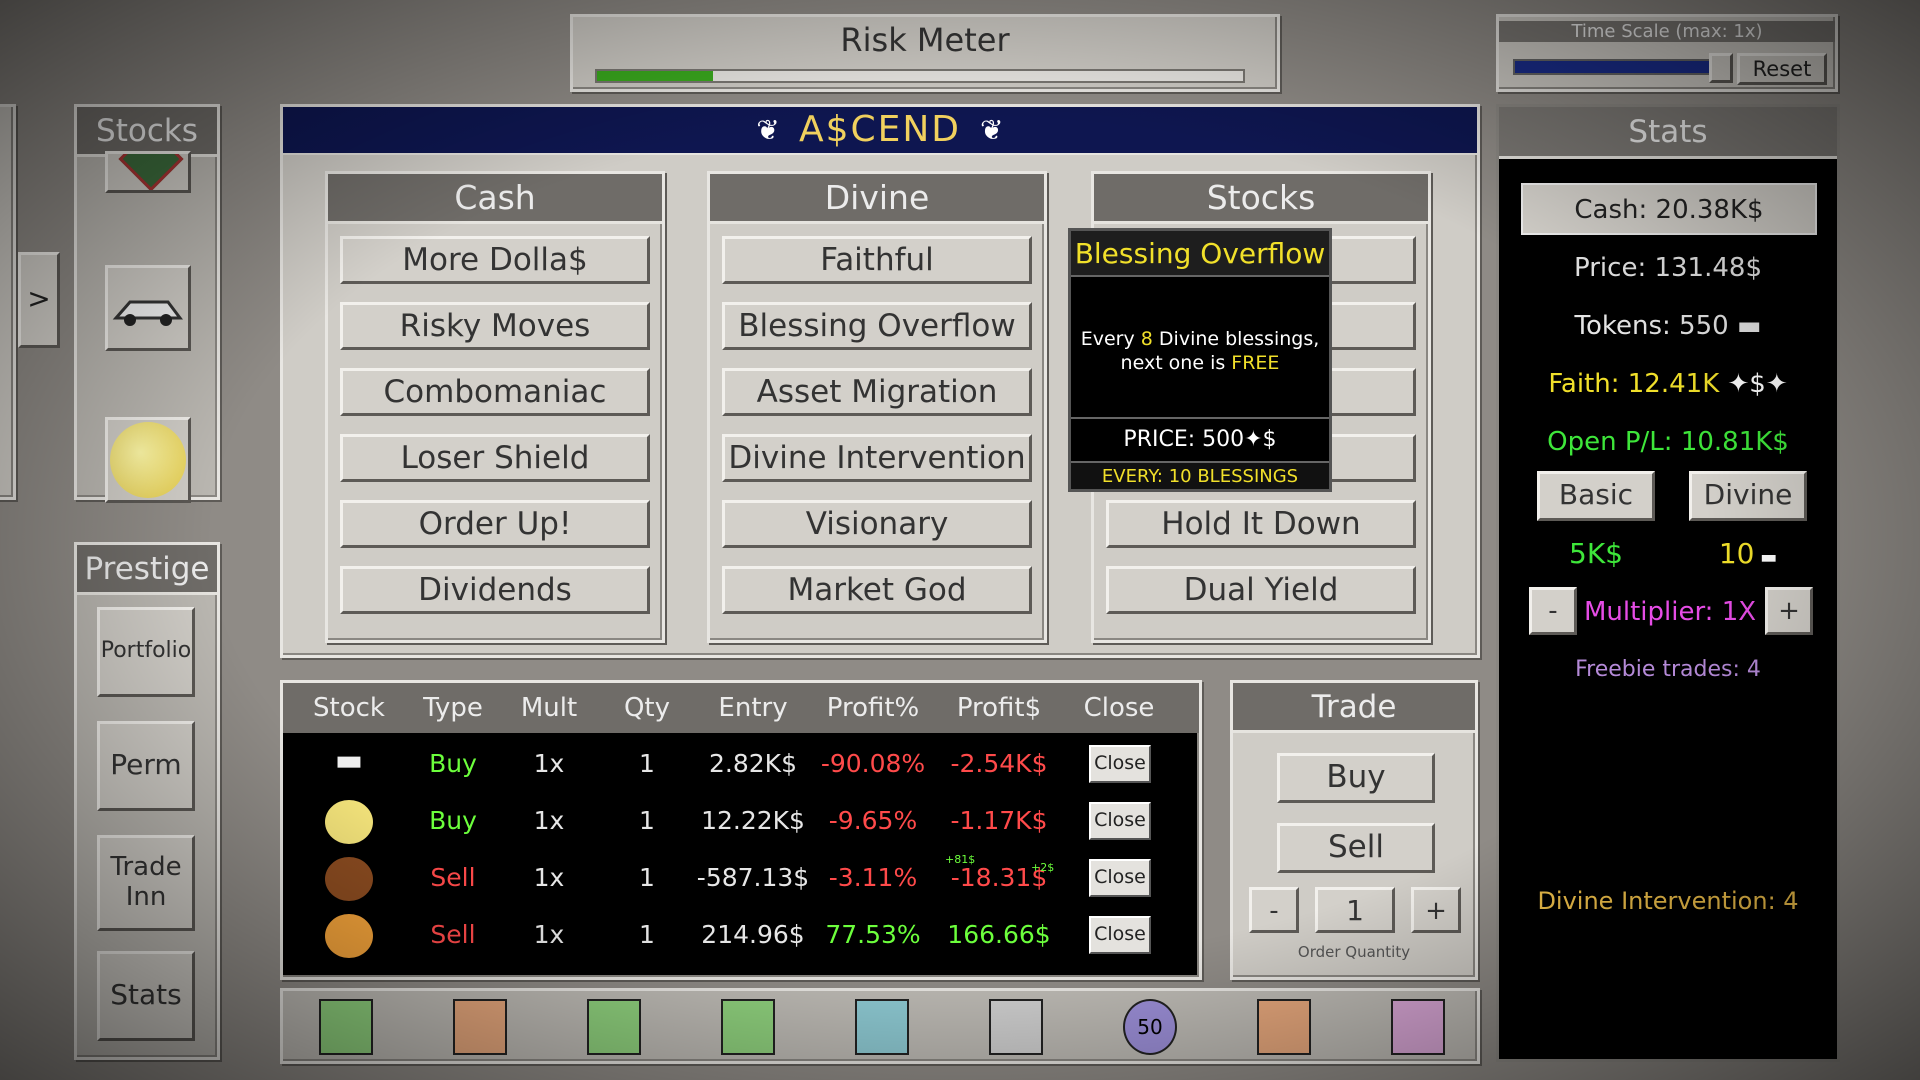 The height and width of the screenshot is (1080, 1920). Describe the element at coordinates (39, 300) in the screenshot. I see `expand-panel-button: >` at that location.